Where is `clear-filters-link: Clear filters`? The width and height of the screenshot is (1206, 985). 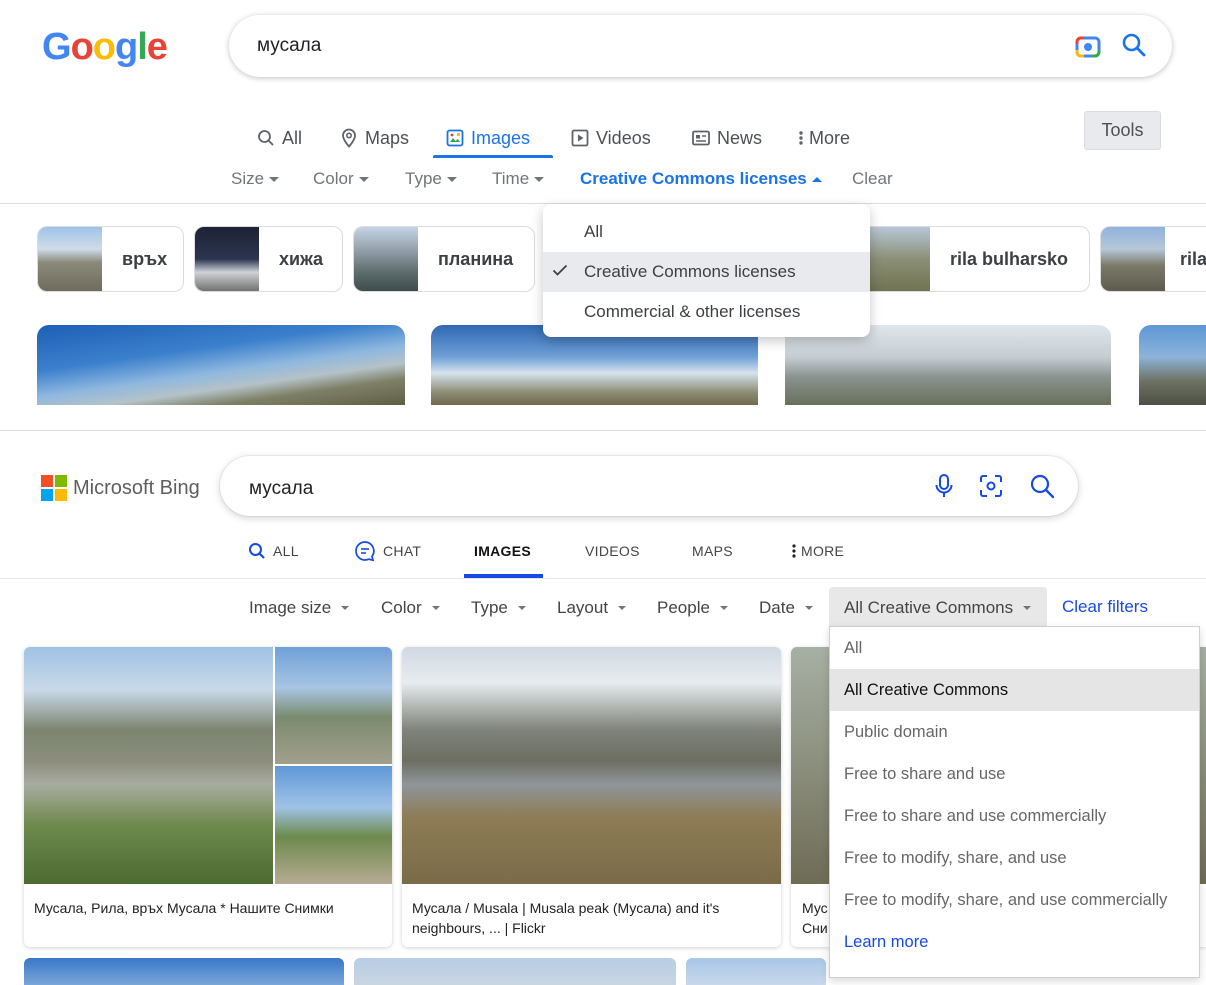 clear-filters-link: Clear filters is located at coordinates (1105, 607).